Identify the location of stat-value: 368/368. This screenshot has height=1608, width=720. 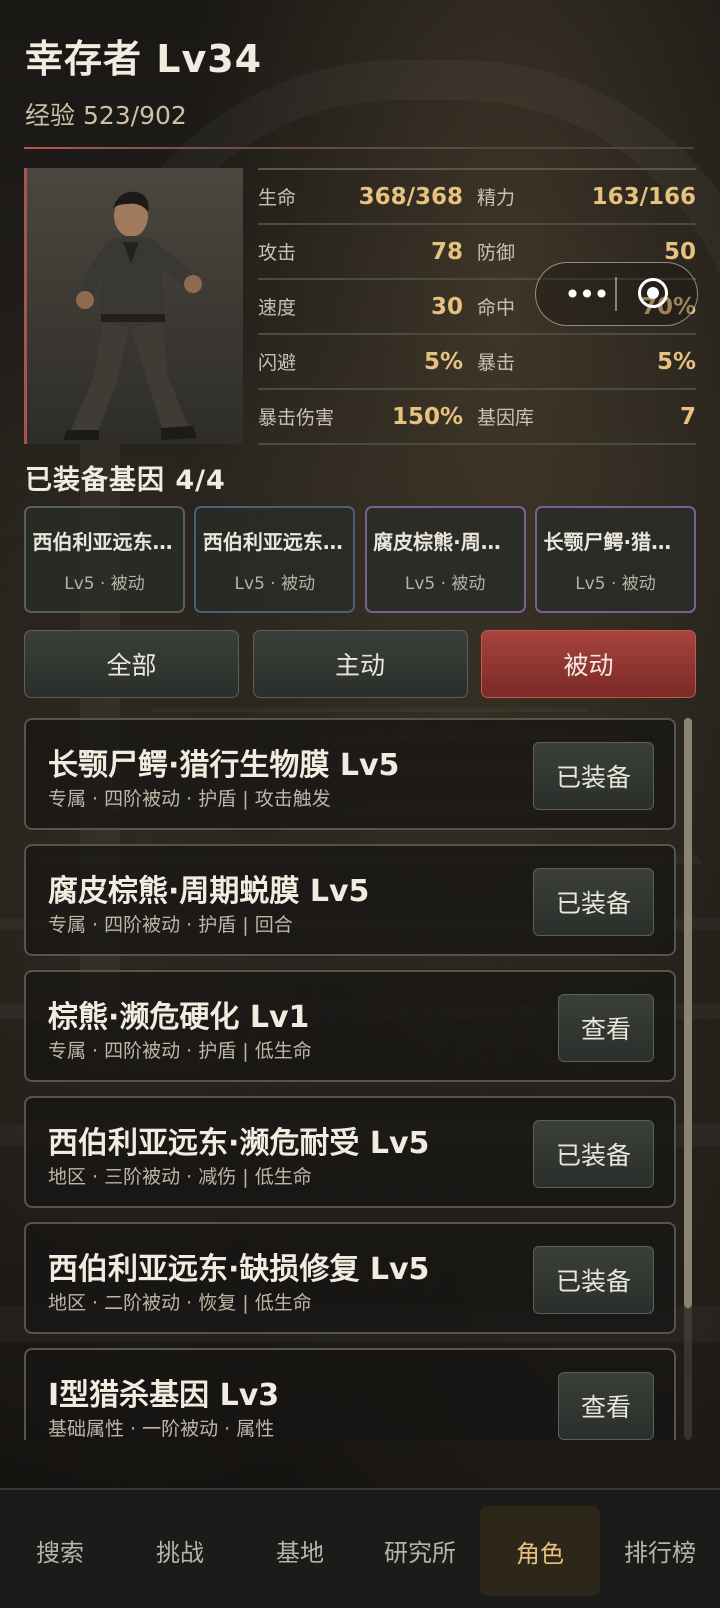
(410, 196).